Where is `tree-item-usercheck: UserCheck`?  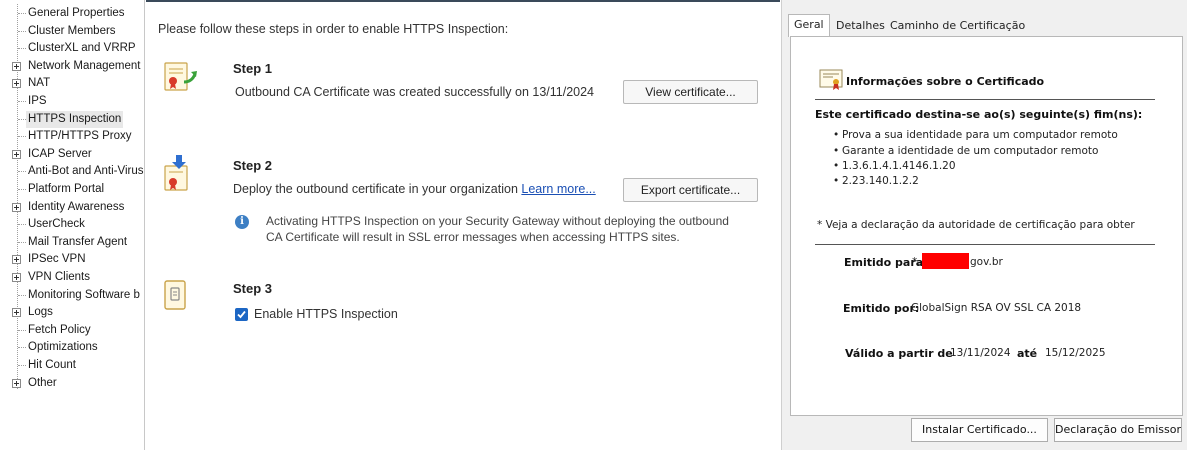
tree-item-usercheck: UserCheck is located at coordinates (78, 224).